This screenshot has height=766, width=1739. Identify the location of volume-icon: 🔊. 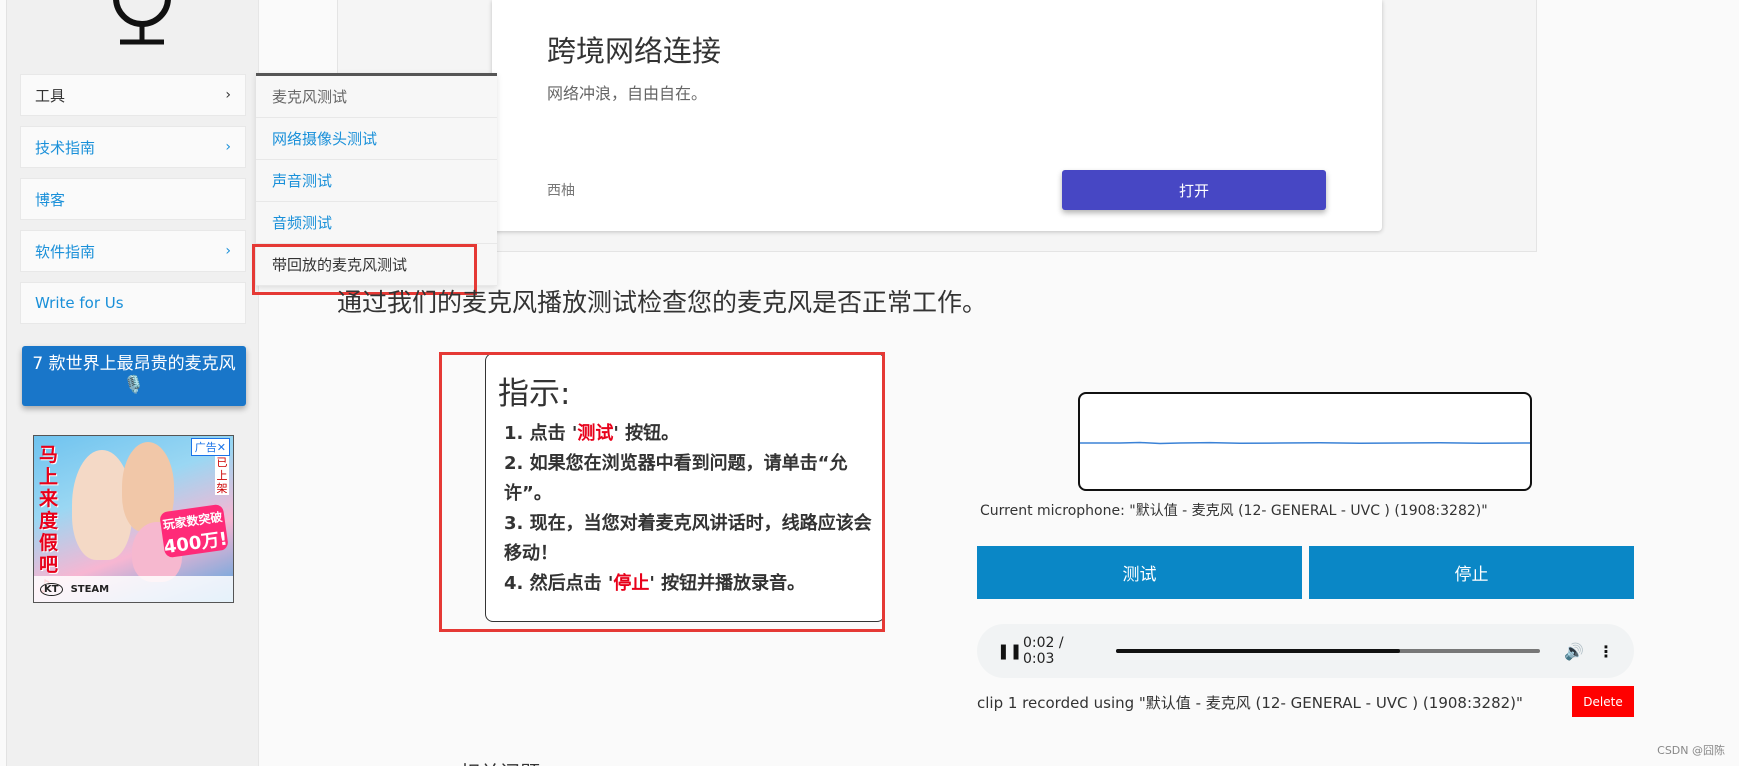
(1574, 651).